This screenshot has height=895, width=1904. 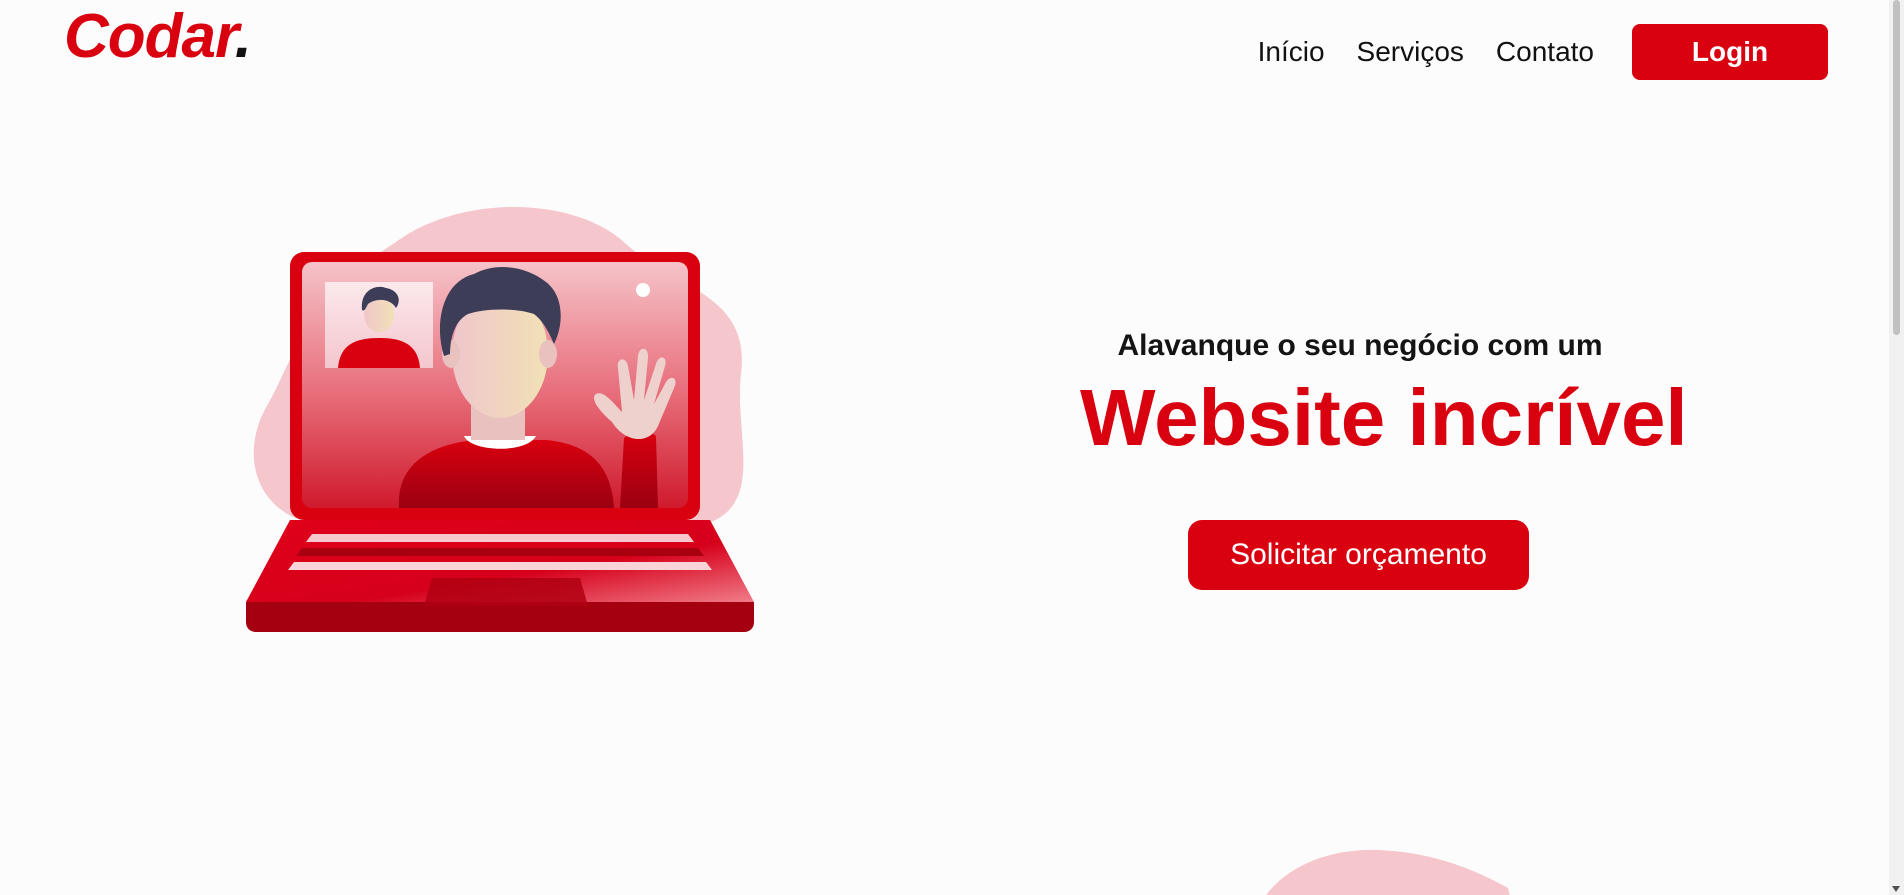 What do you see at coordinates (1896, 889) in the screenshot?
I see `scroll-down-arrow-icon` at bounding box center [1896, 889].